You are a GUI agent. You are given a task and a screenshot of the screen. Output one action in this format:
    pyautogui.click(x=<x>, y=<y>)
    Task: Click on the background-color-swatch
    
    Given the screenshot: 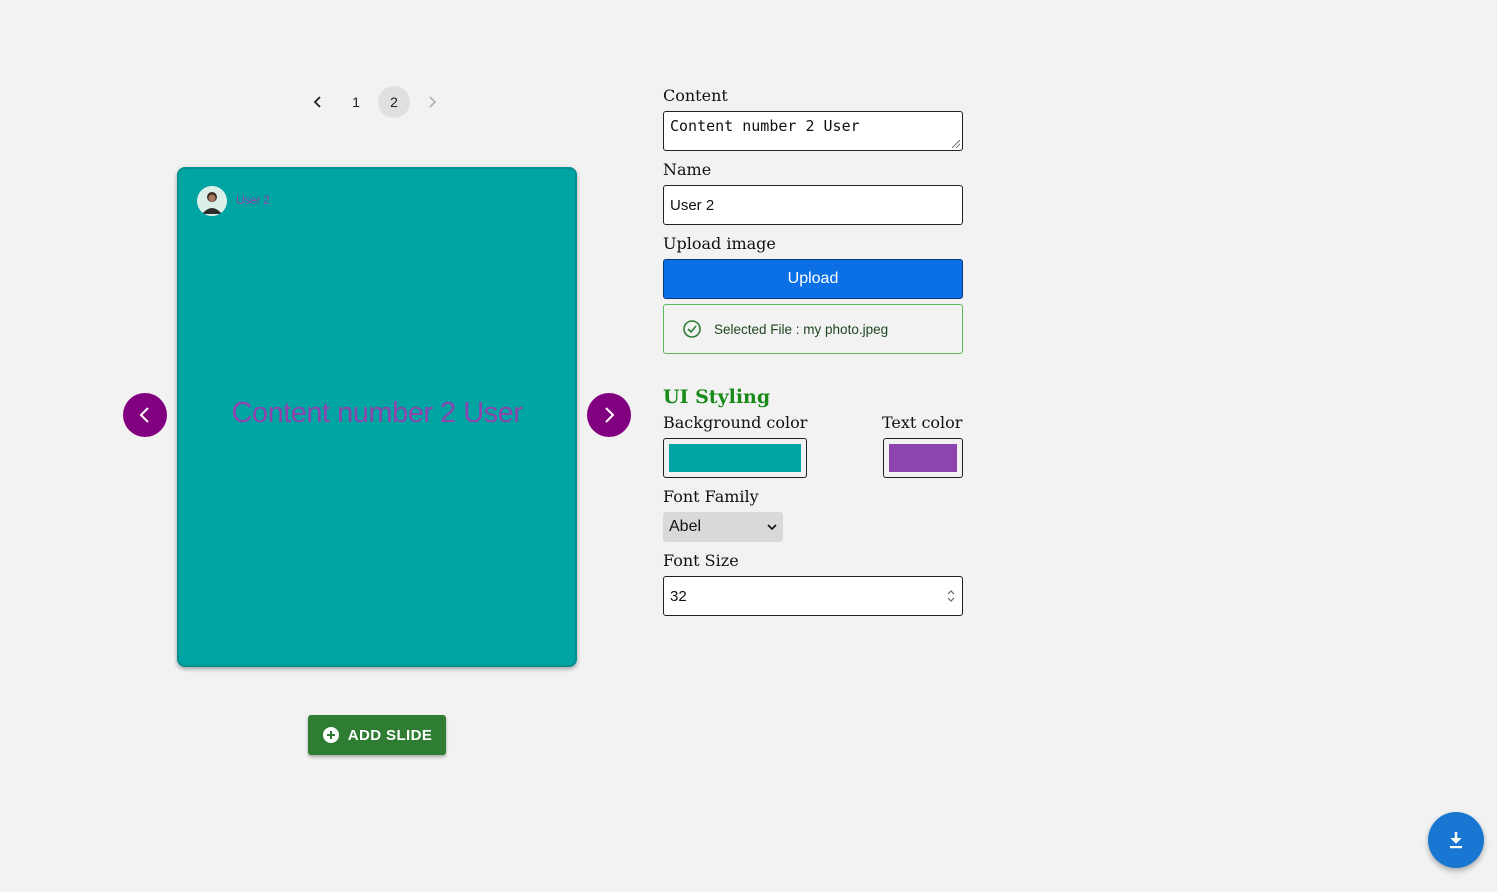 What is the action you would take?
    pyautogui.click(x=735, y=458)
    